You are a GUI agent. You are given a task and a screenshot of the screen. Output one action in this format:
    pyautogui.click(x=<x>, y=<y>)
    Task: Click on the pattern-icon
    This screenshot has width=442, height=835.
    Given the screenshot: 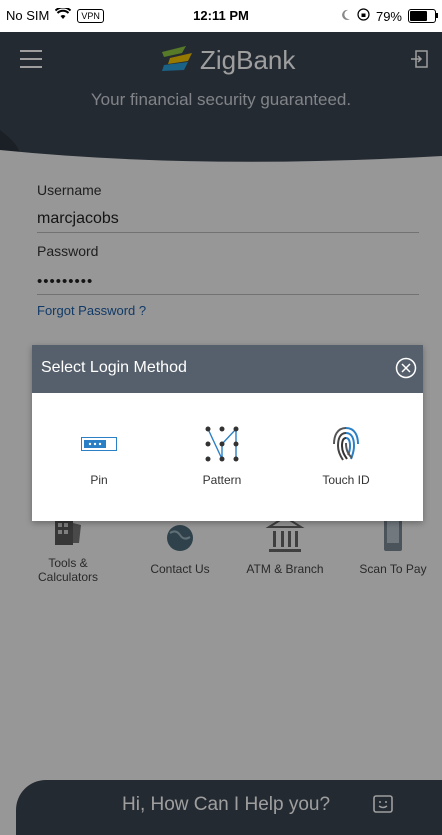 What is the action you would take?
    pyautogui.click(x=222, y=444)
    